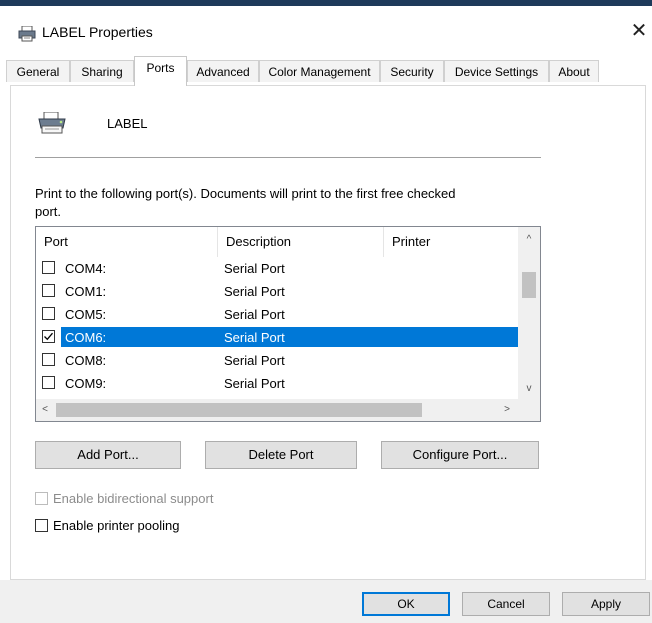 The width and height of the screenshot is (652, 623). What do you see at coordinates (529, 285) in the screenshot?
I see `vertical-scroll-thumb` at bounding box center [529, 285].